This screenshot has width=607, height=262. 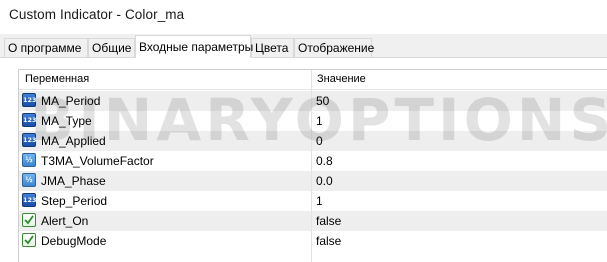 I want to click on param-row: 123 Step_Period 1, so click(x=313, y=201).